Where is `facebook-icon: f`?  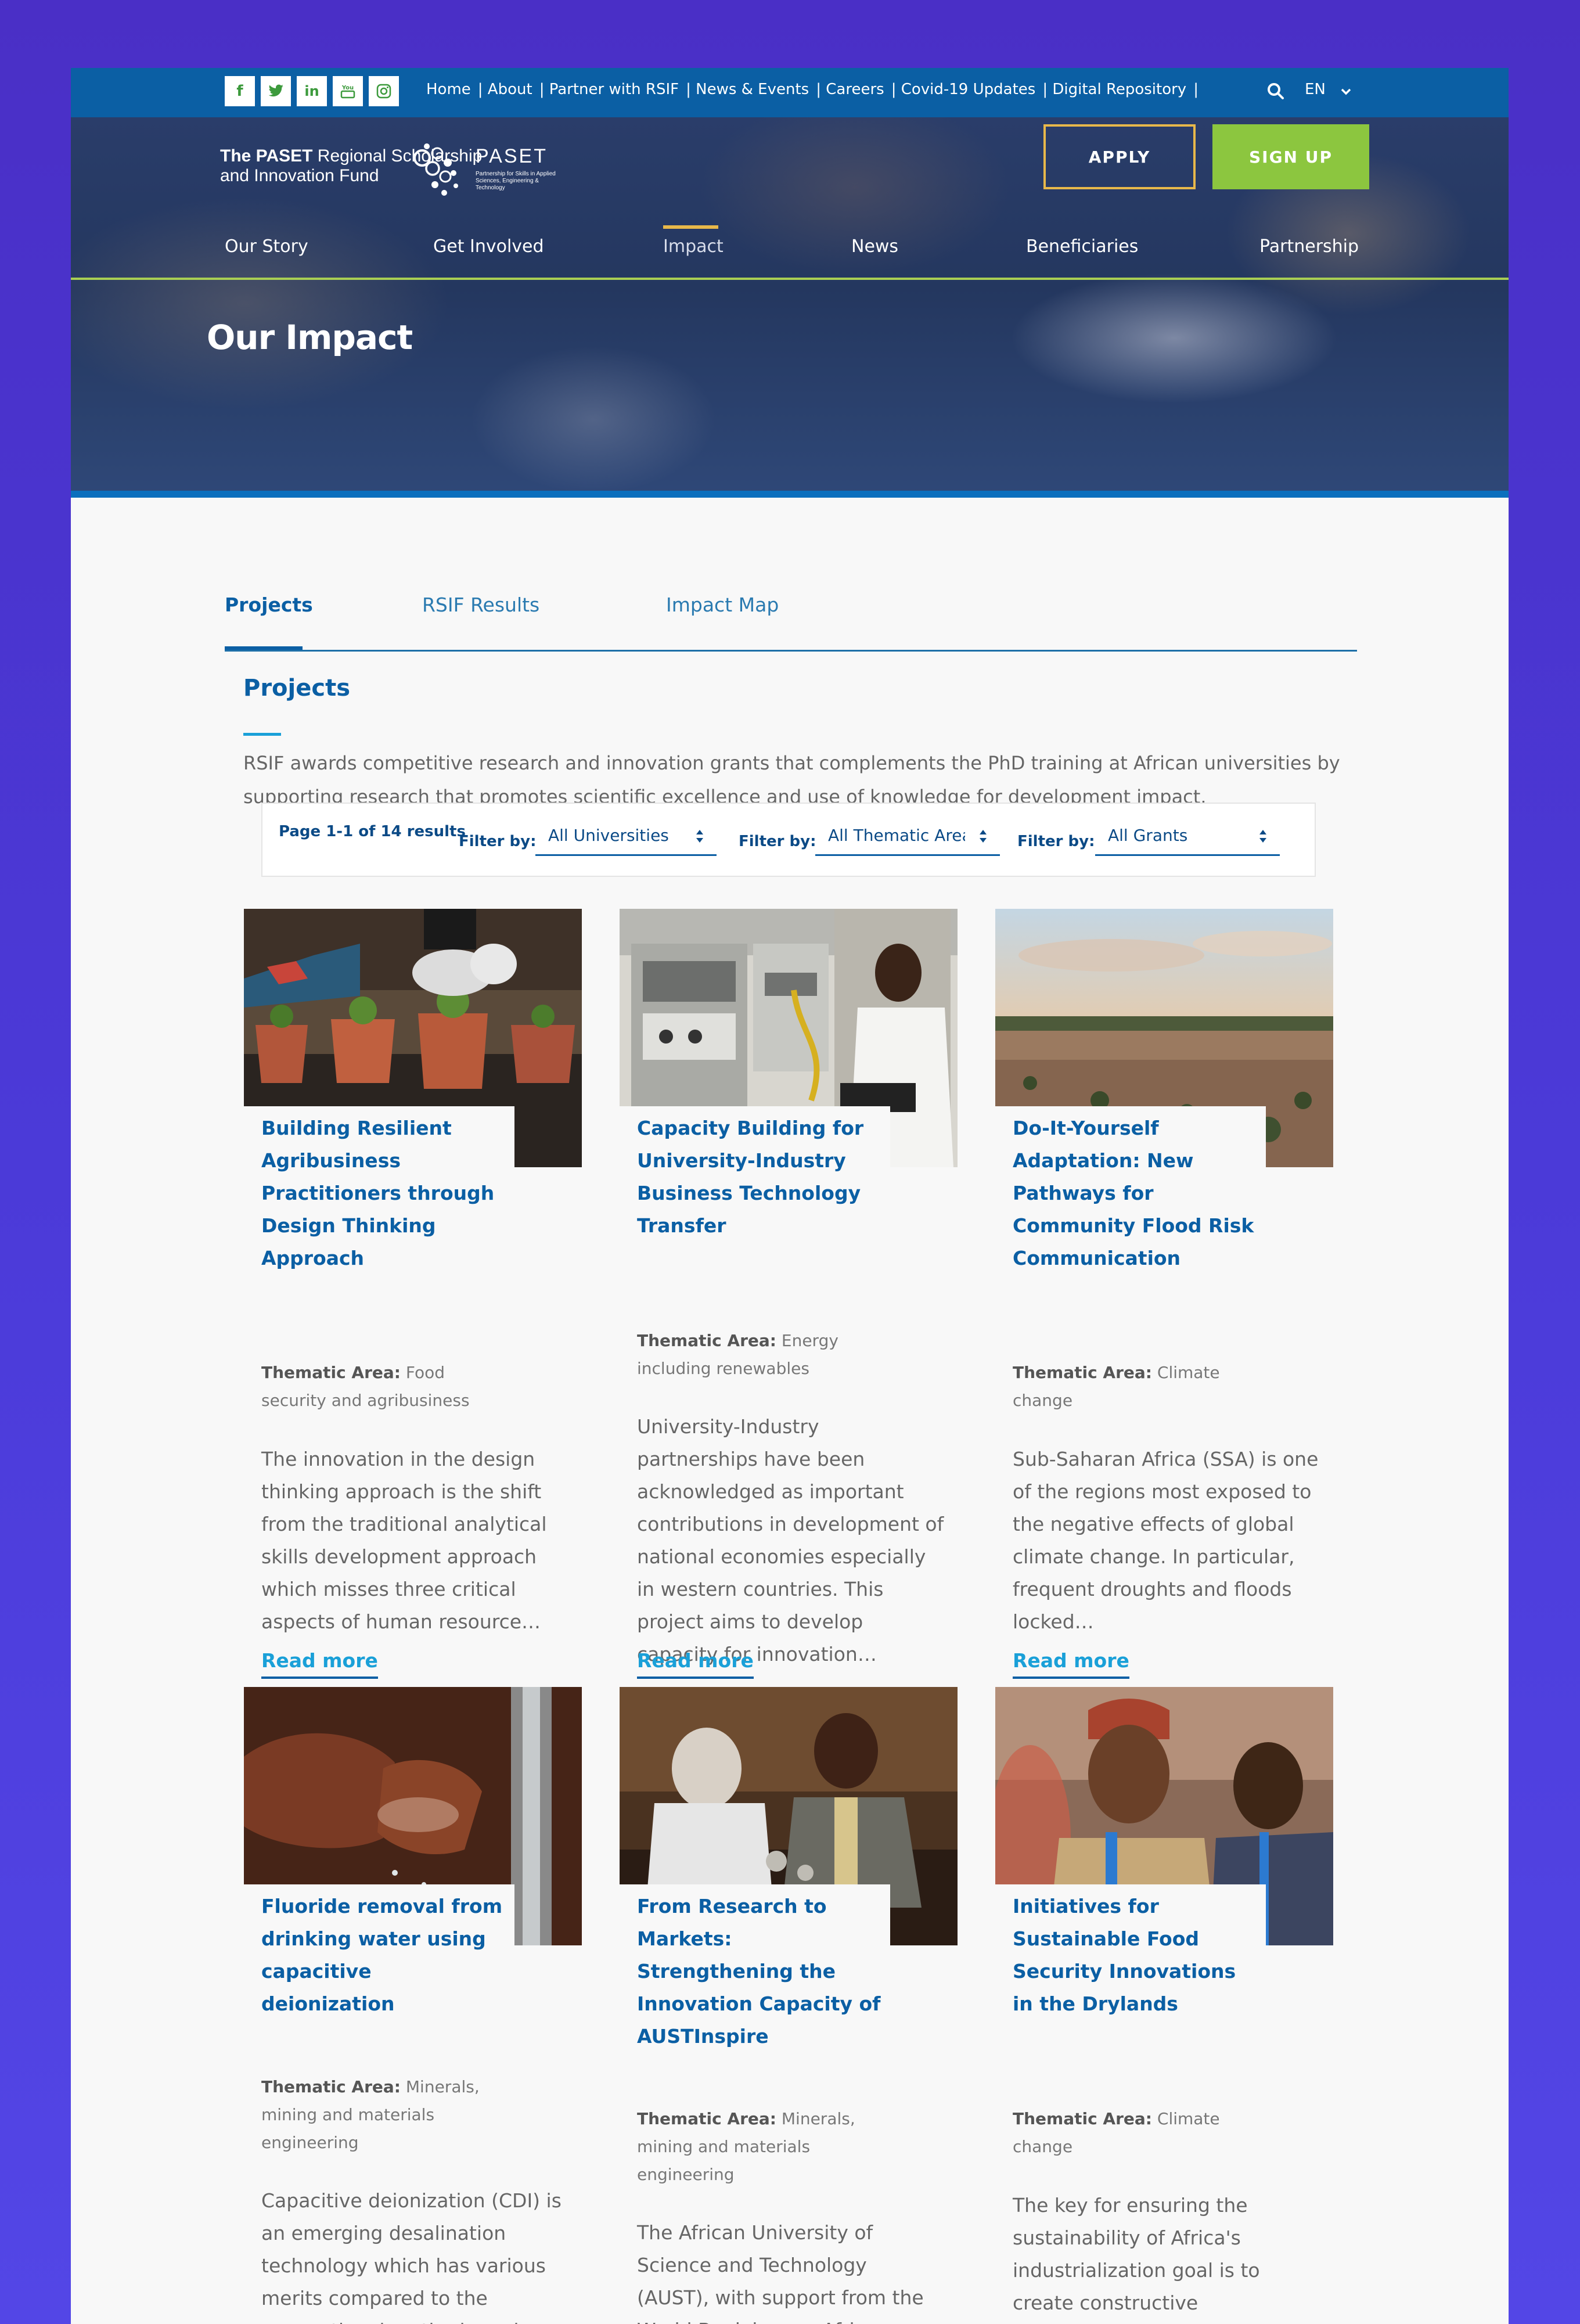 facebook-icon: f is located at coordinates (240, 91).